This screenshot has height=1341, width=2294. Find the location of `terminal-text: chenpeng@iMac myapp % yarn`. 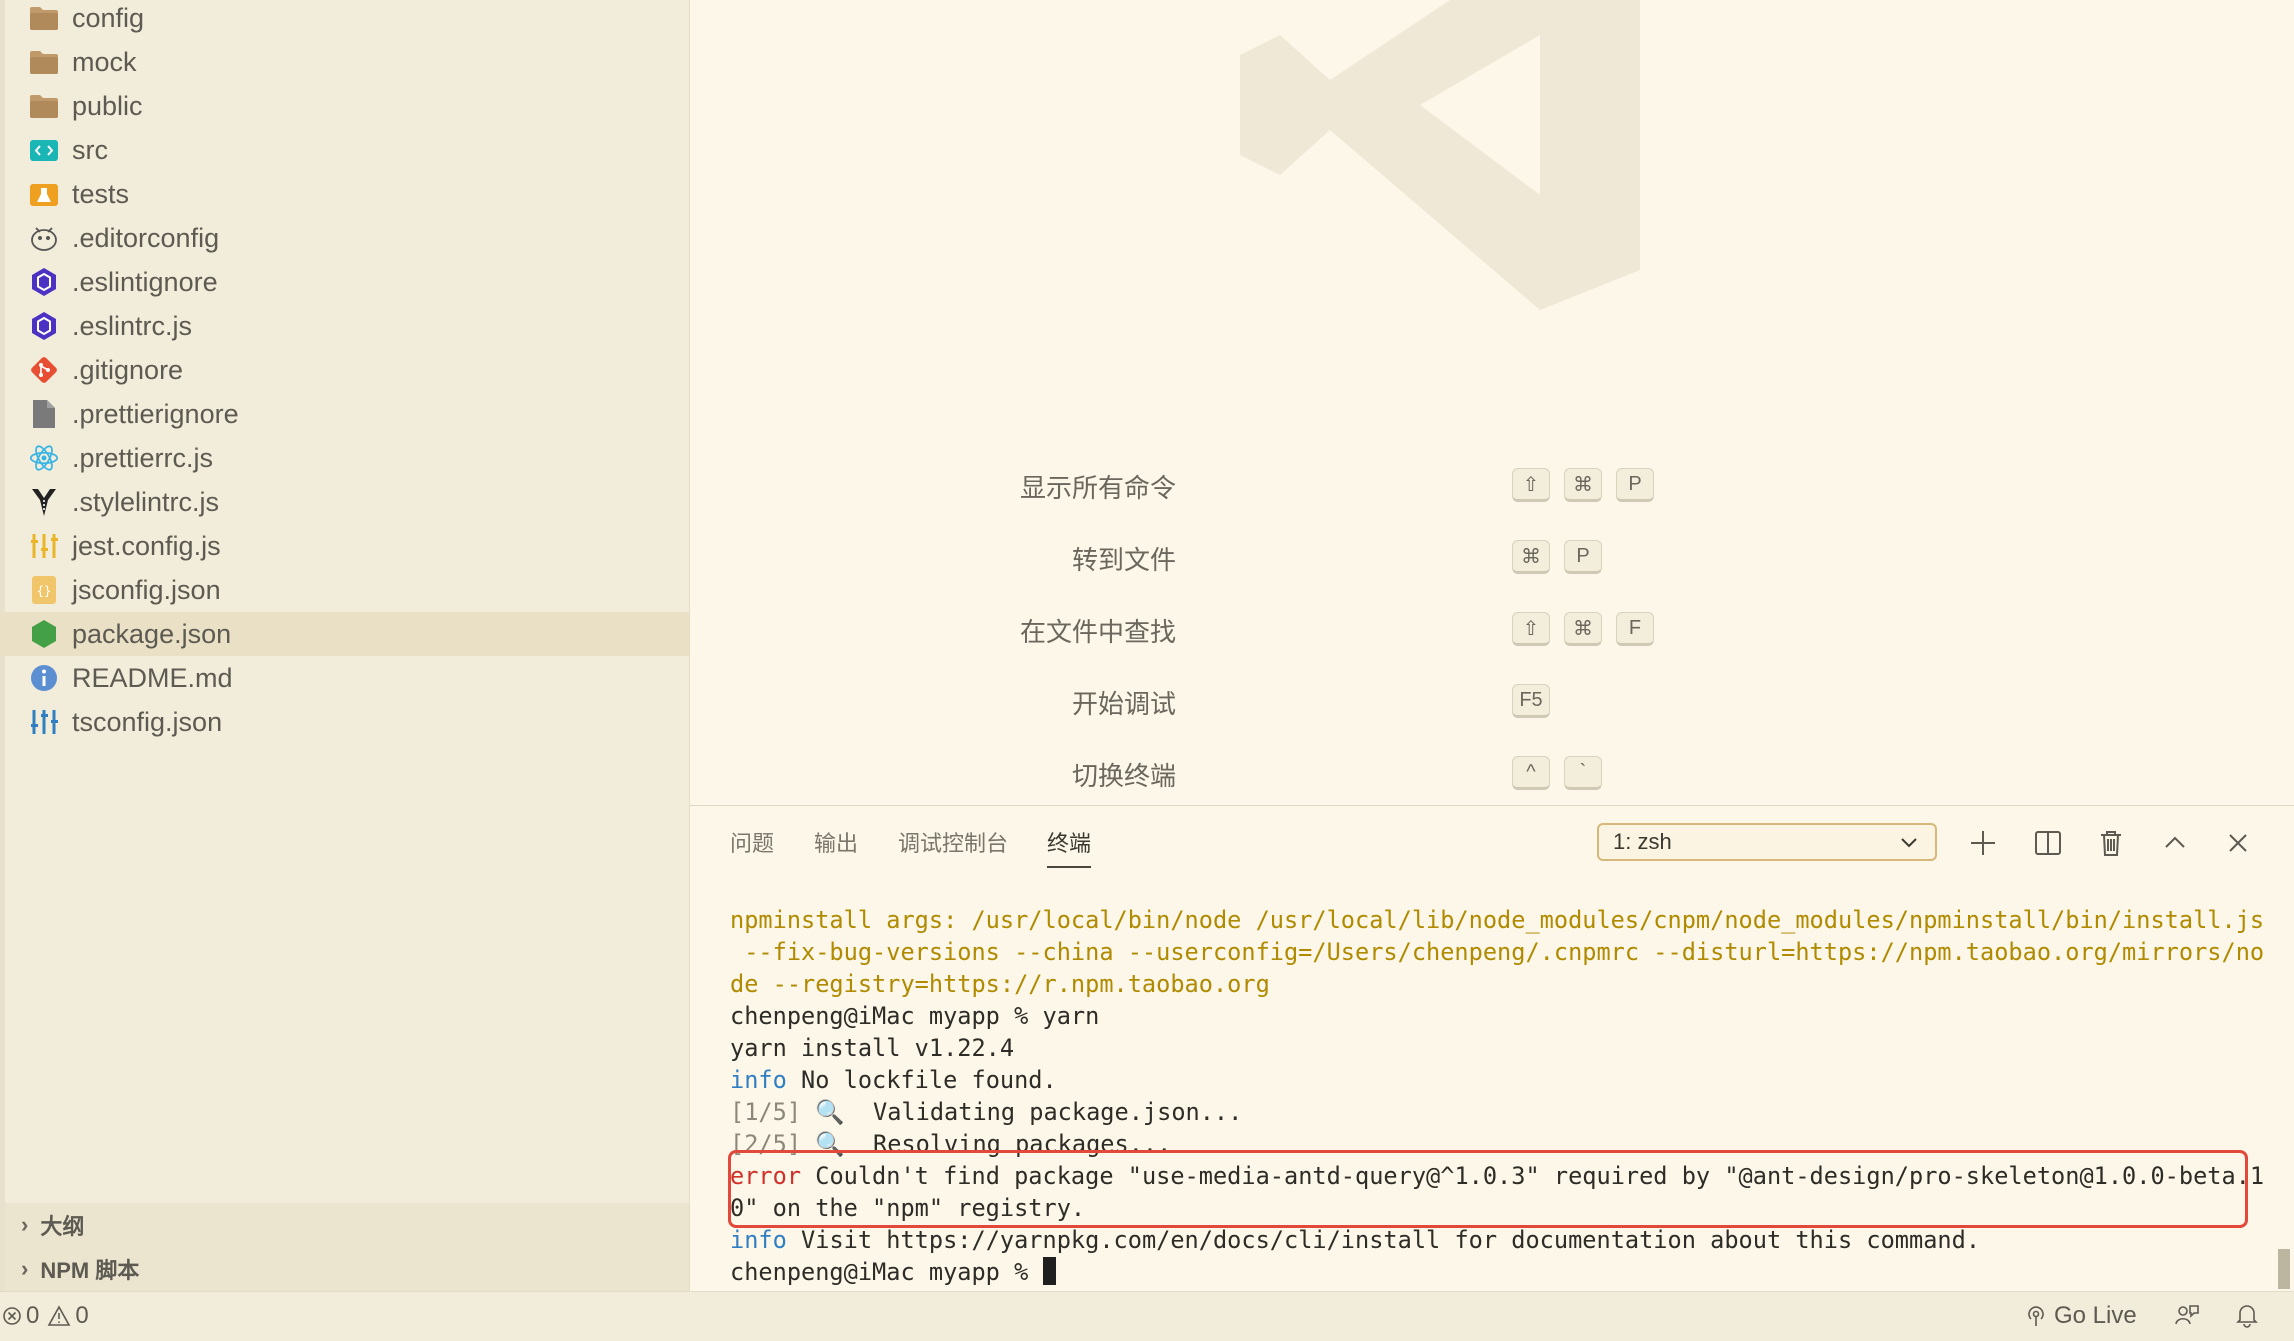

terminal-text: chenpeng@iMac myapp % yarn is located at coordinates (915, 1016).